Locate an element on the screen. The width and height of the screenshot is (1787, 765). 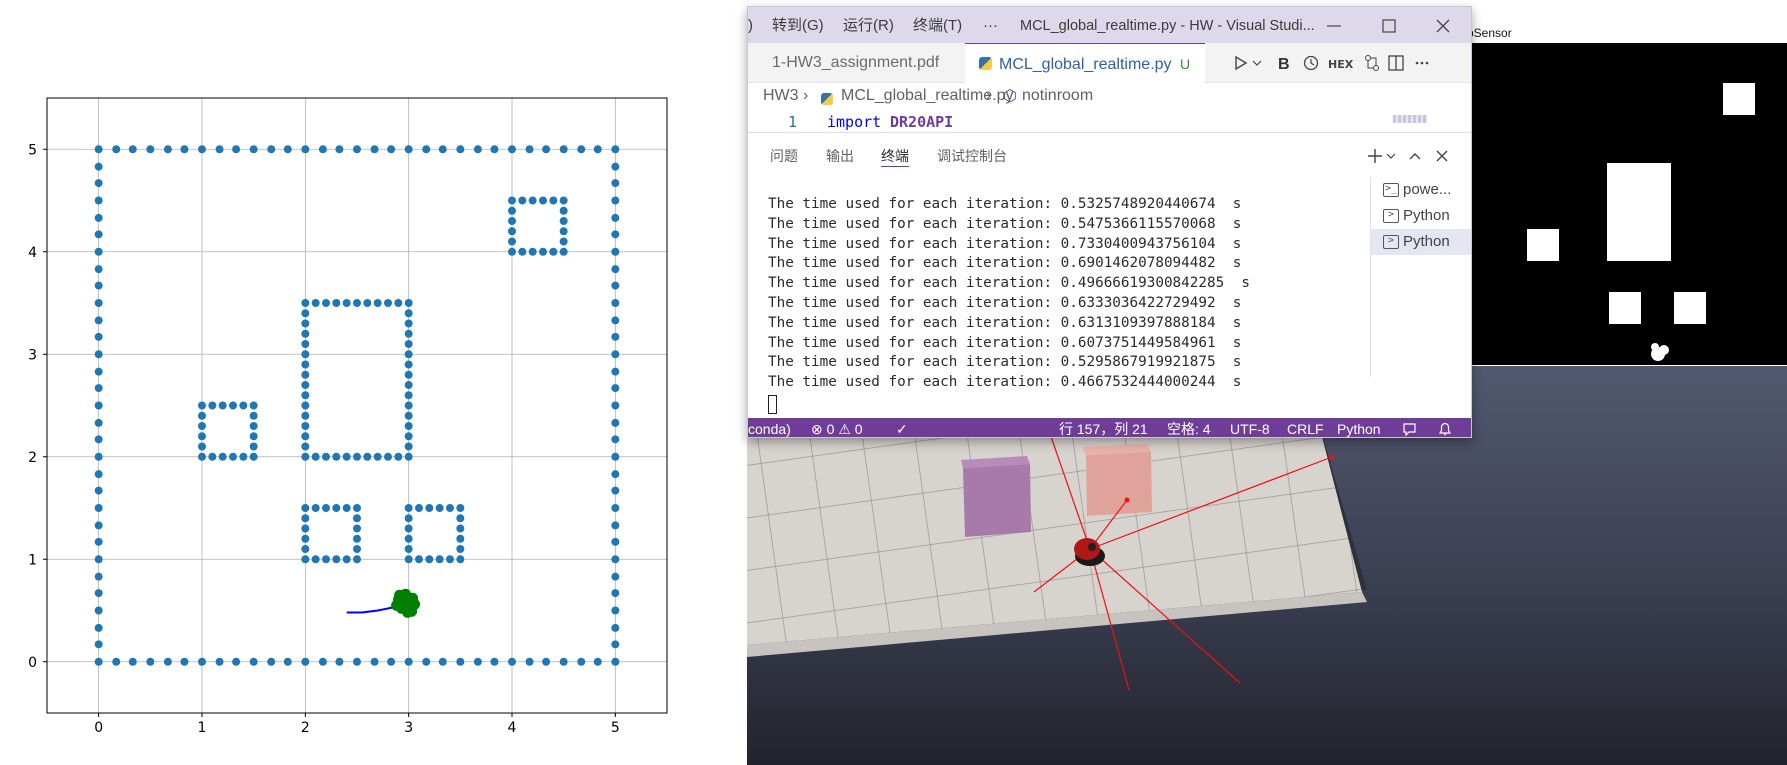
tab-debug-console: 调试控制台 is located at coordinates (972, 156).